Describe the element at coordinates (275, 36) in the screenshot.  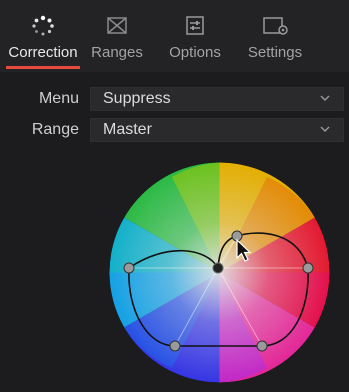
I see `tab-settings: Settings` at that location.